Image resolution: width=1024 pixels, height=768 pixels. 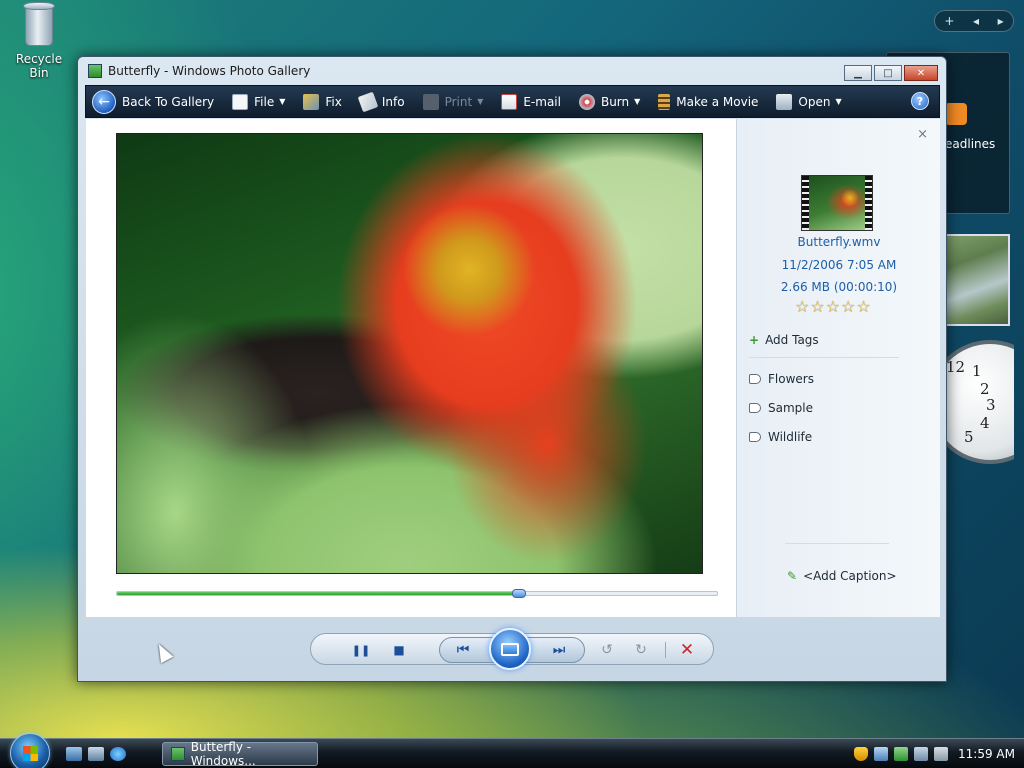 What do you see at coordinates (1001, 21) in the screenshot?
I see `gadget-next-button: ▸` at bounding box center [1001, 21].